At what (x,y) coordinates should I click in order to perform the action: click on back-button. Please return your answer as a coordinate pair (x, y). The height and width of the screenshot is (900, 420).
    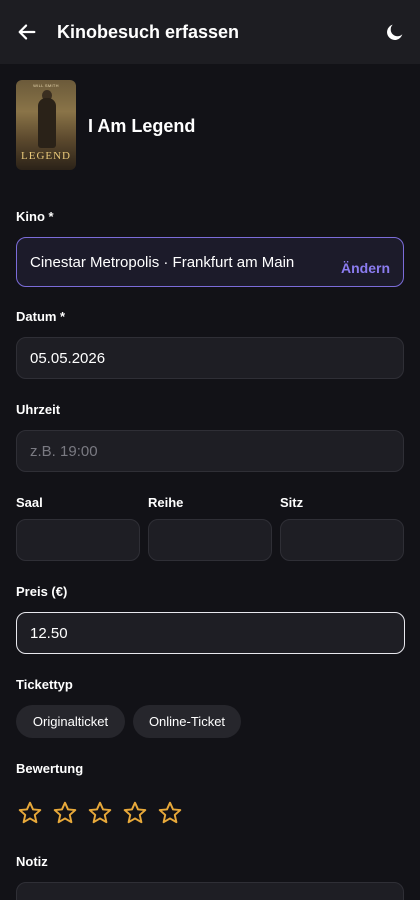
    Looking at the image, I should click on (27, 32).